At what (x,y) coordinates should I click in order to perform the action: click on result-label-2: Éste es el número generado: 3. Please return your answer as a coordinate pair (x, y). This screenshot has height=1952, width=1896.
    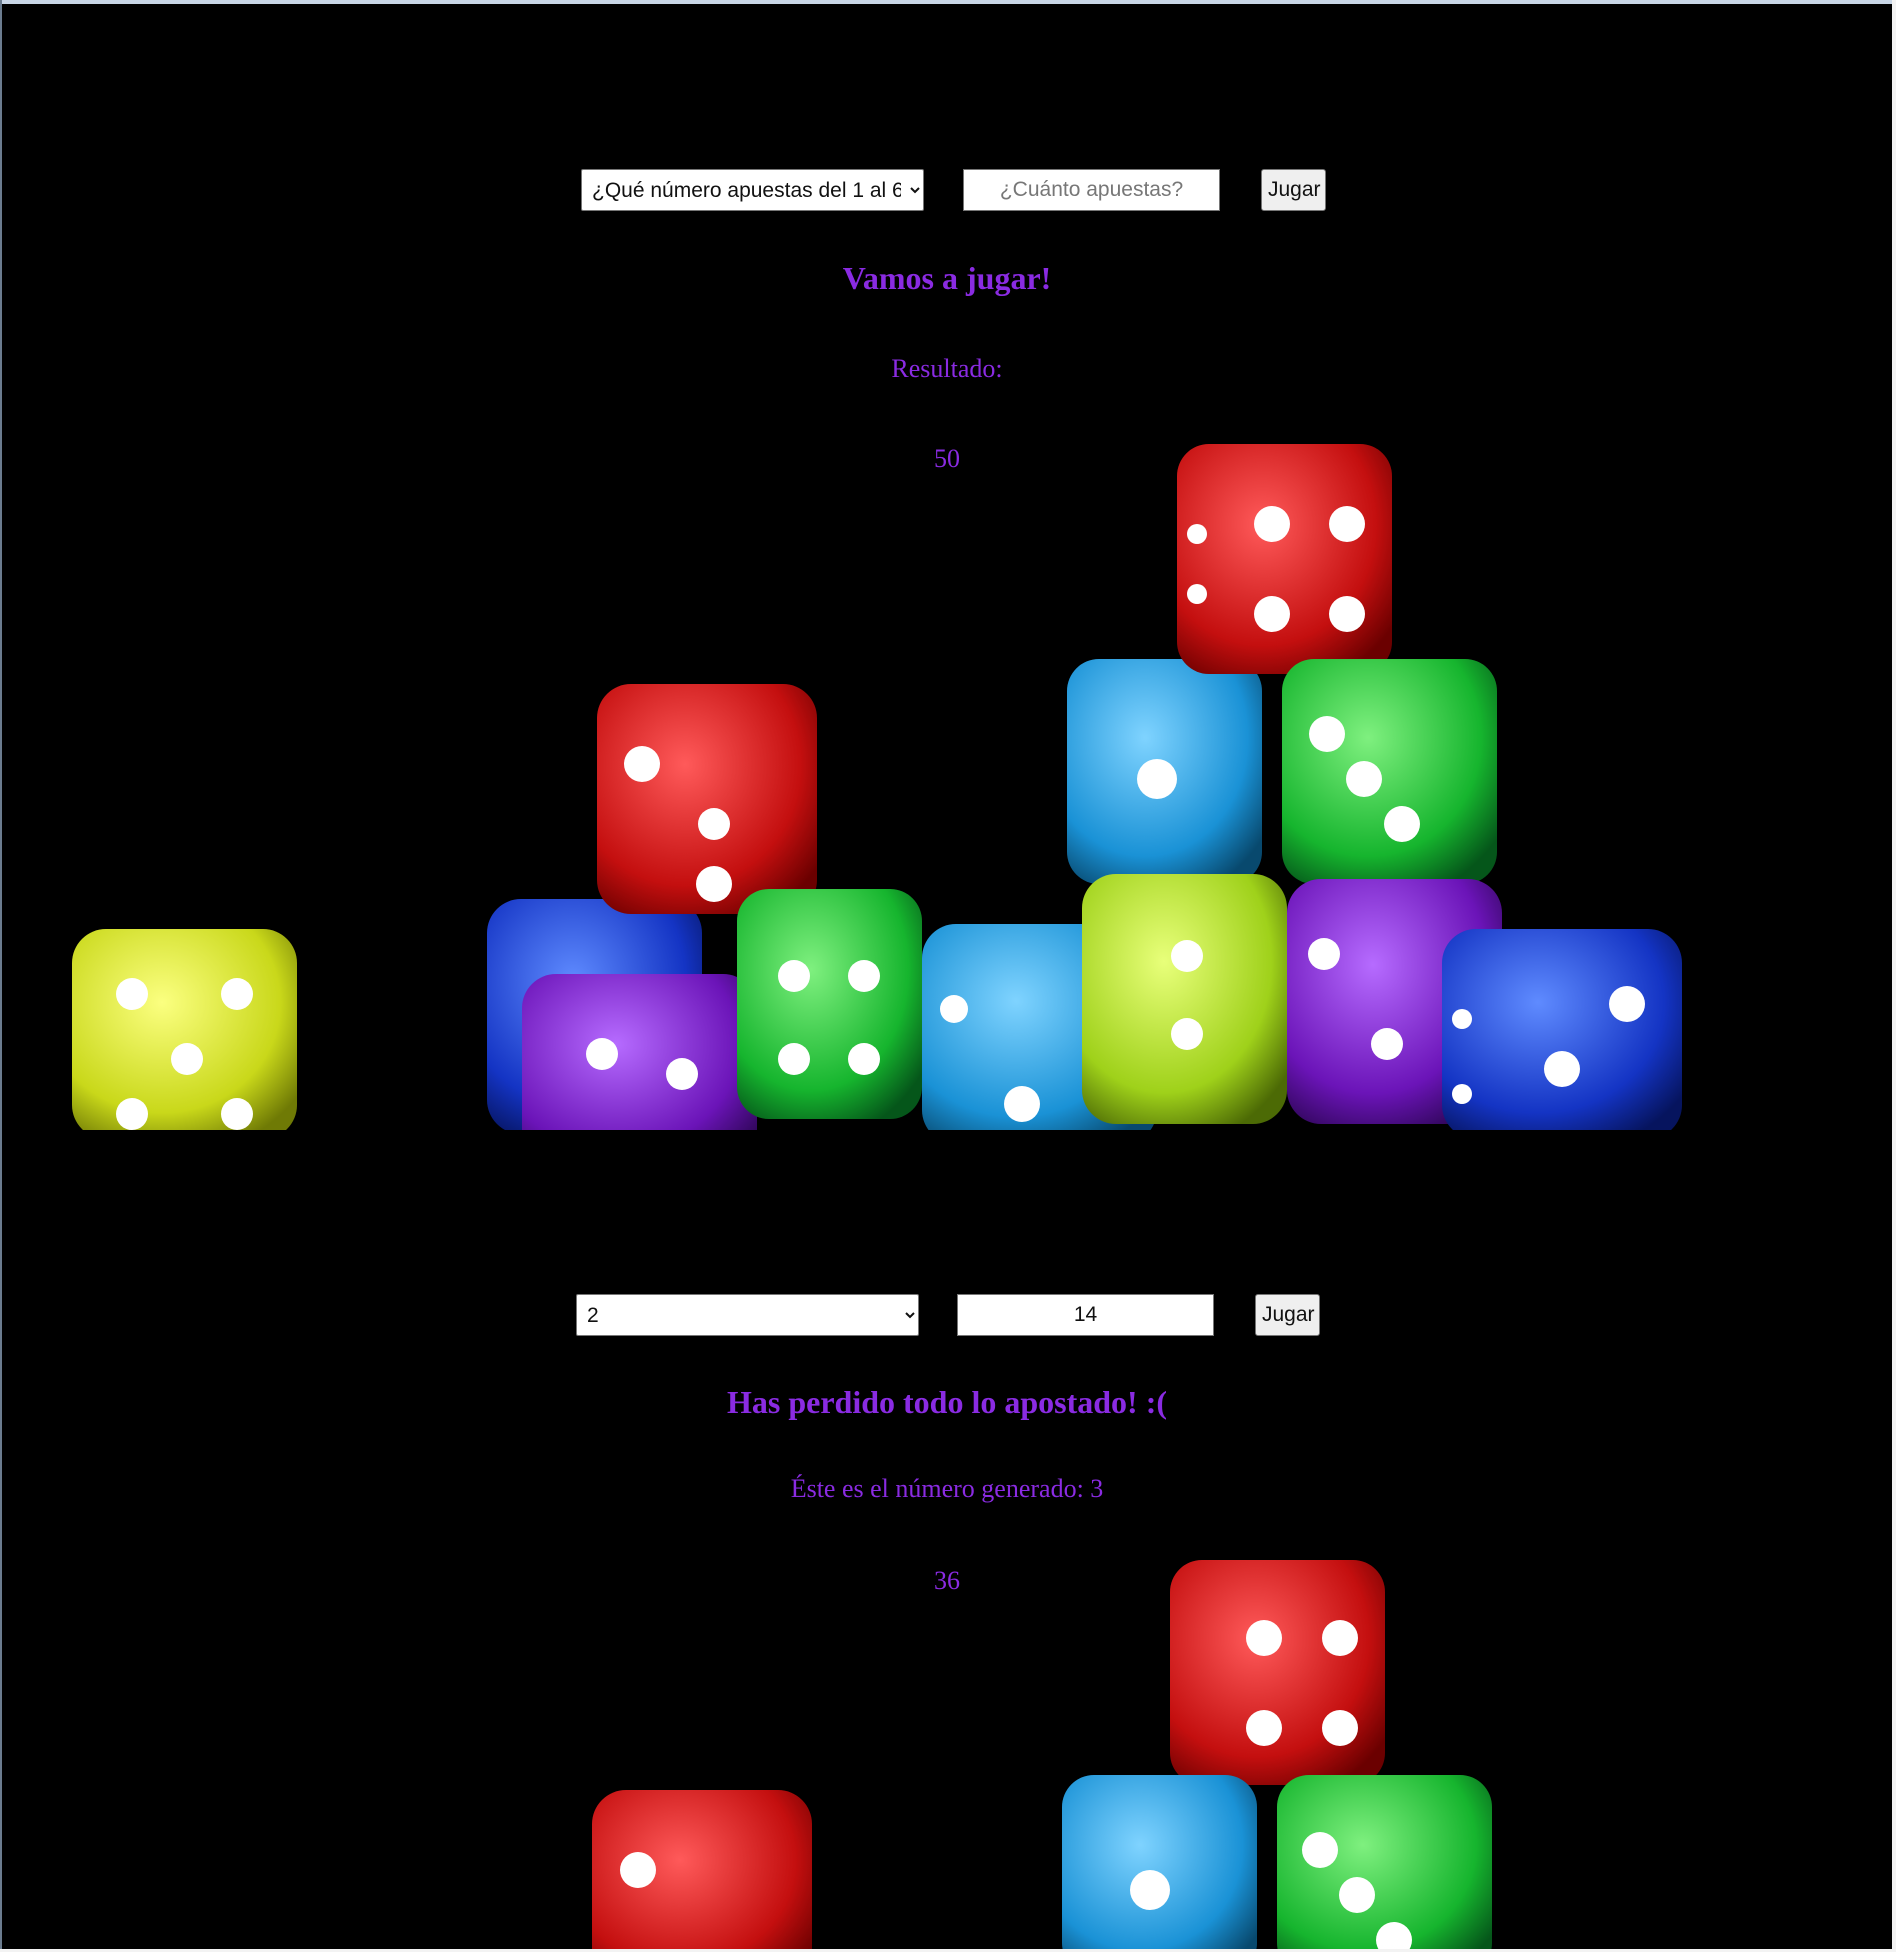
    Looking at the image, I should click on (947, 1488).